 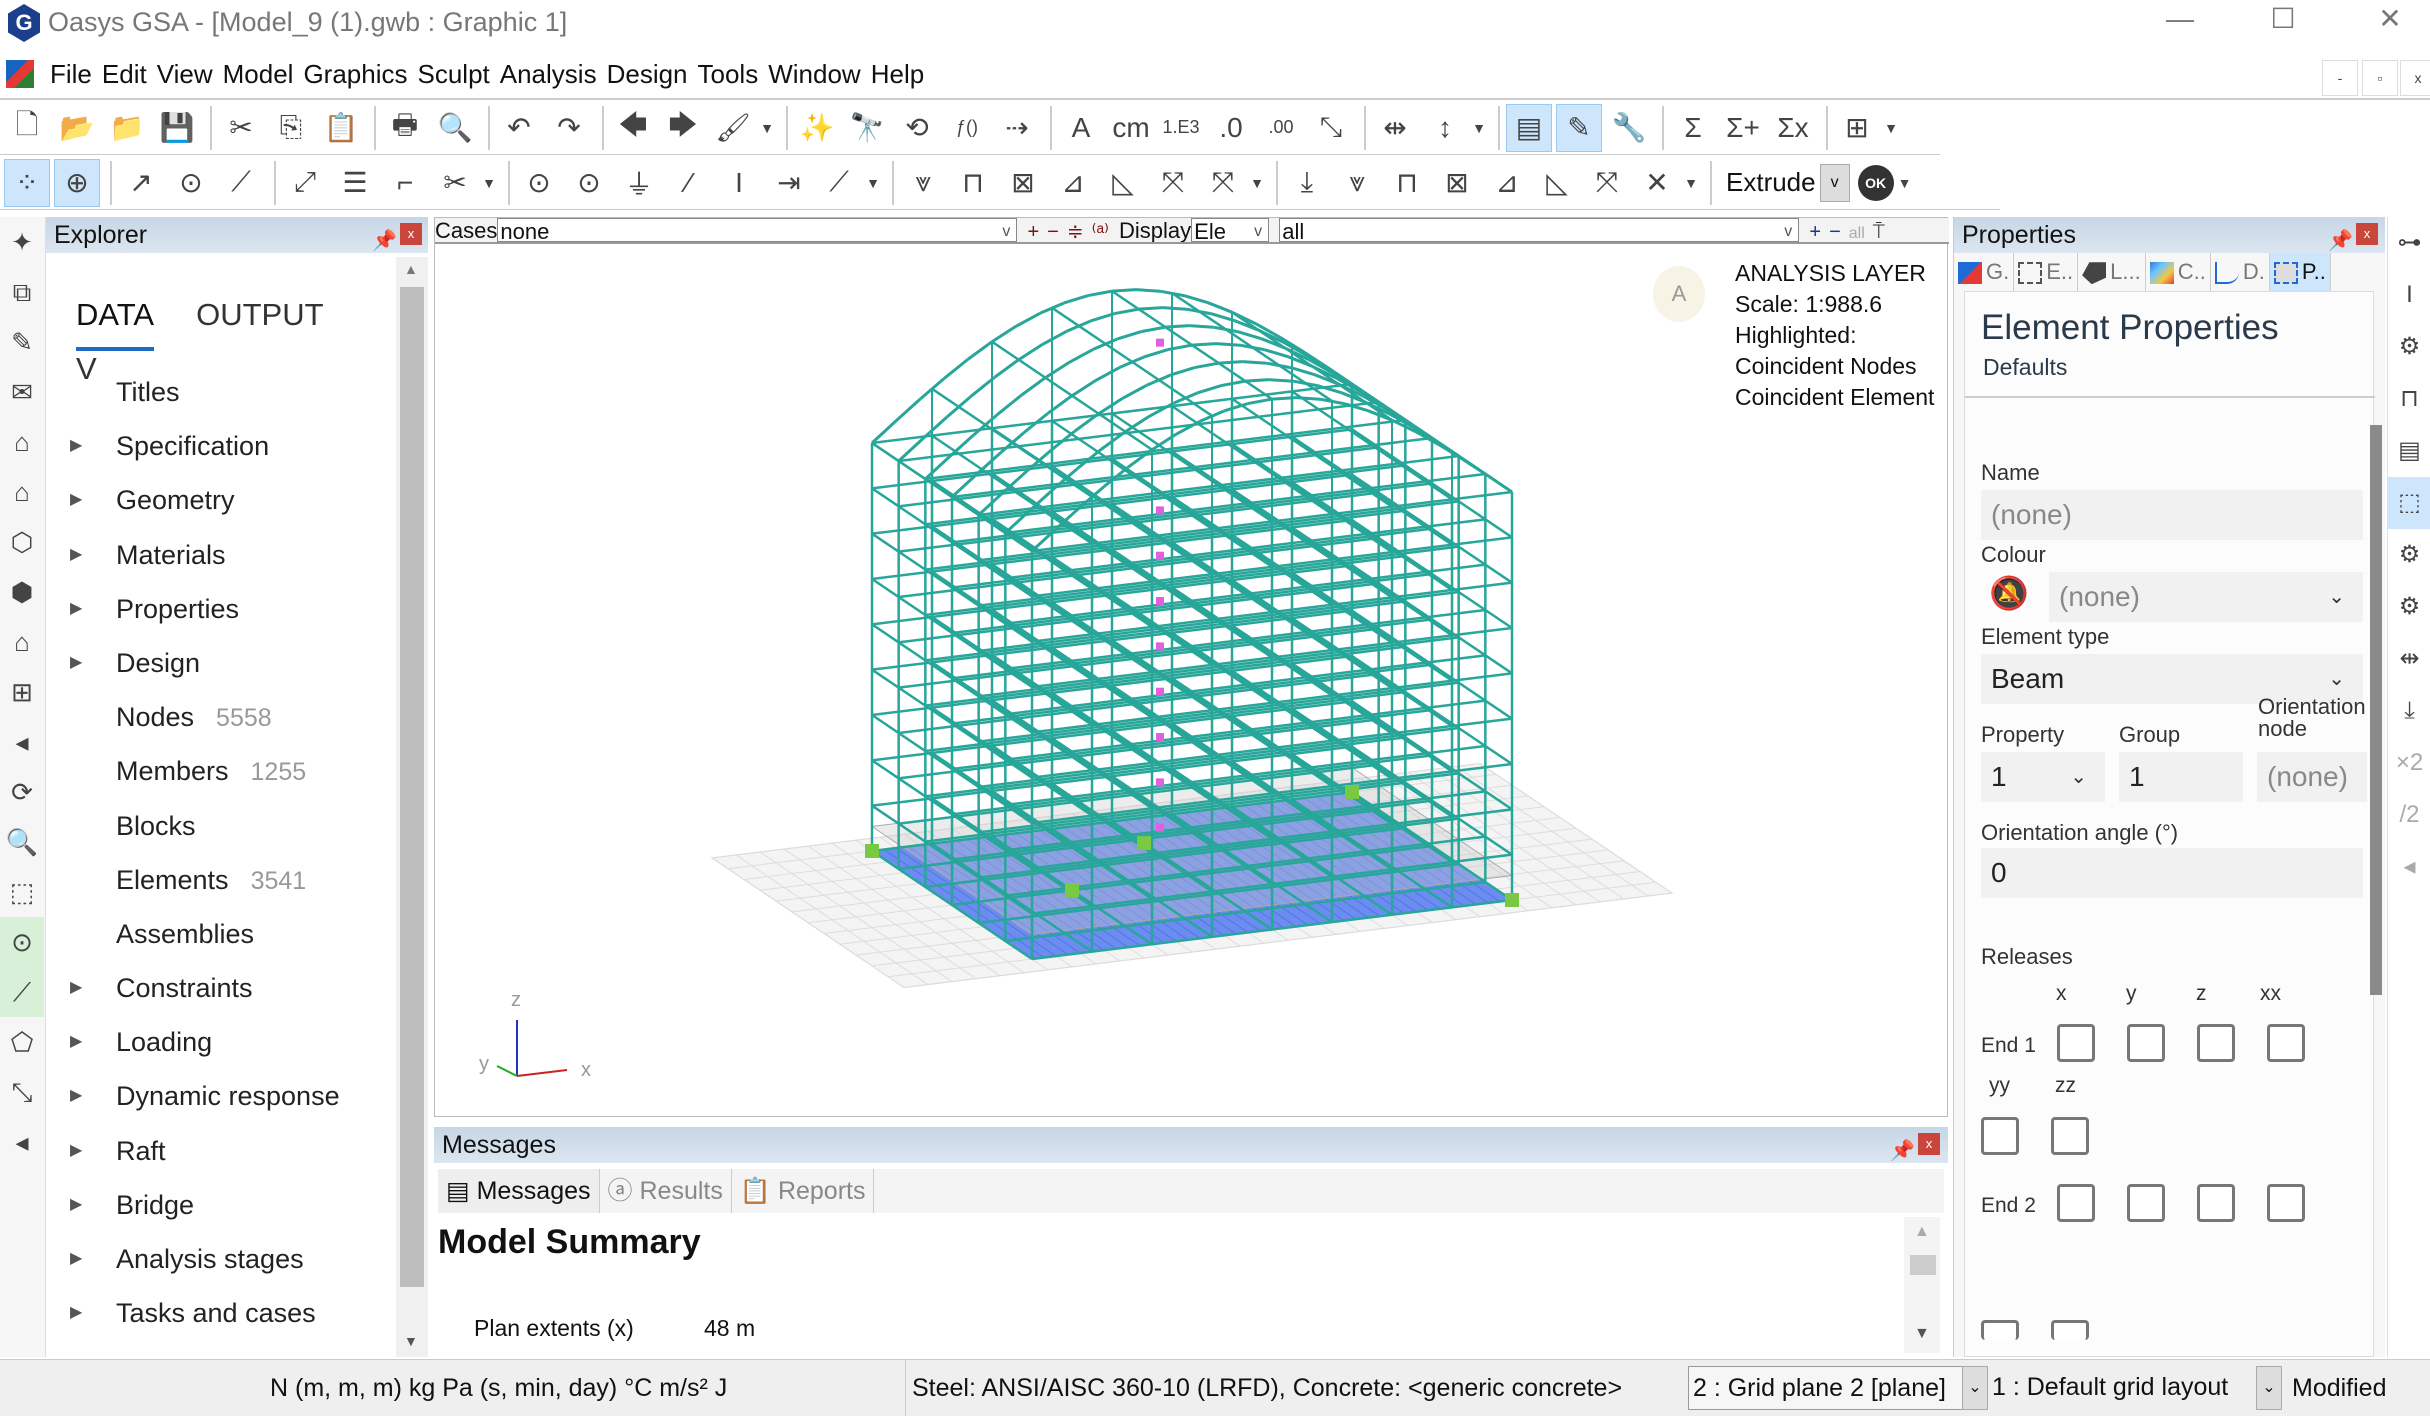 What do you see at coordinates (77, 182) in the screenshot?
I see `cursor-target-icon: ⊕` at bounding box center [77, 182].